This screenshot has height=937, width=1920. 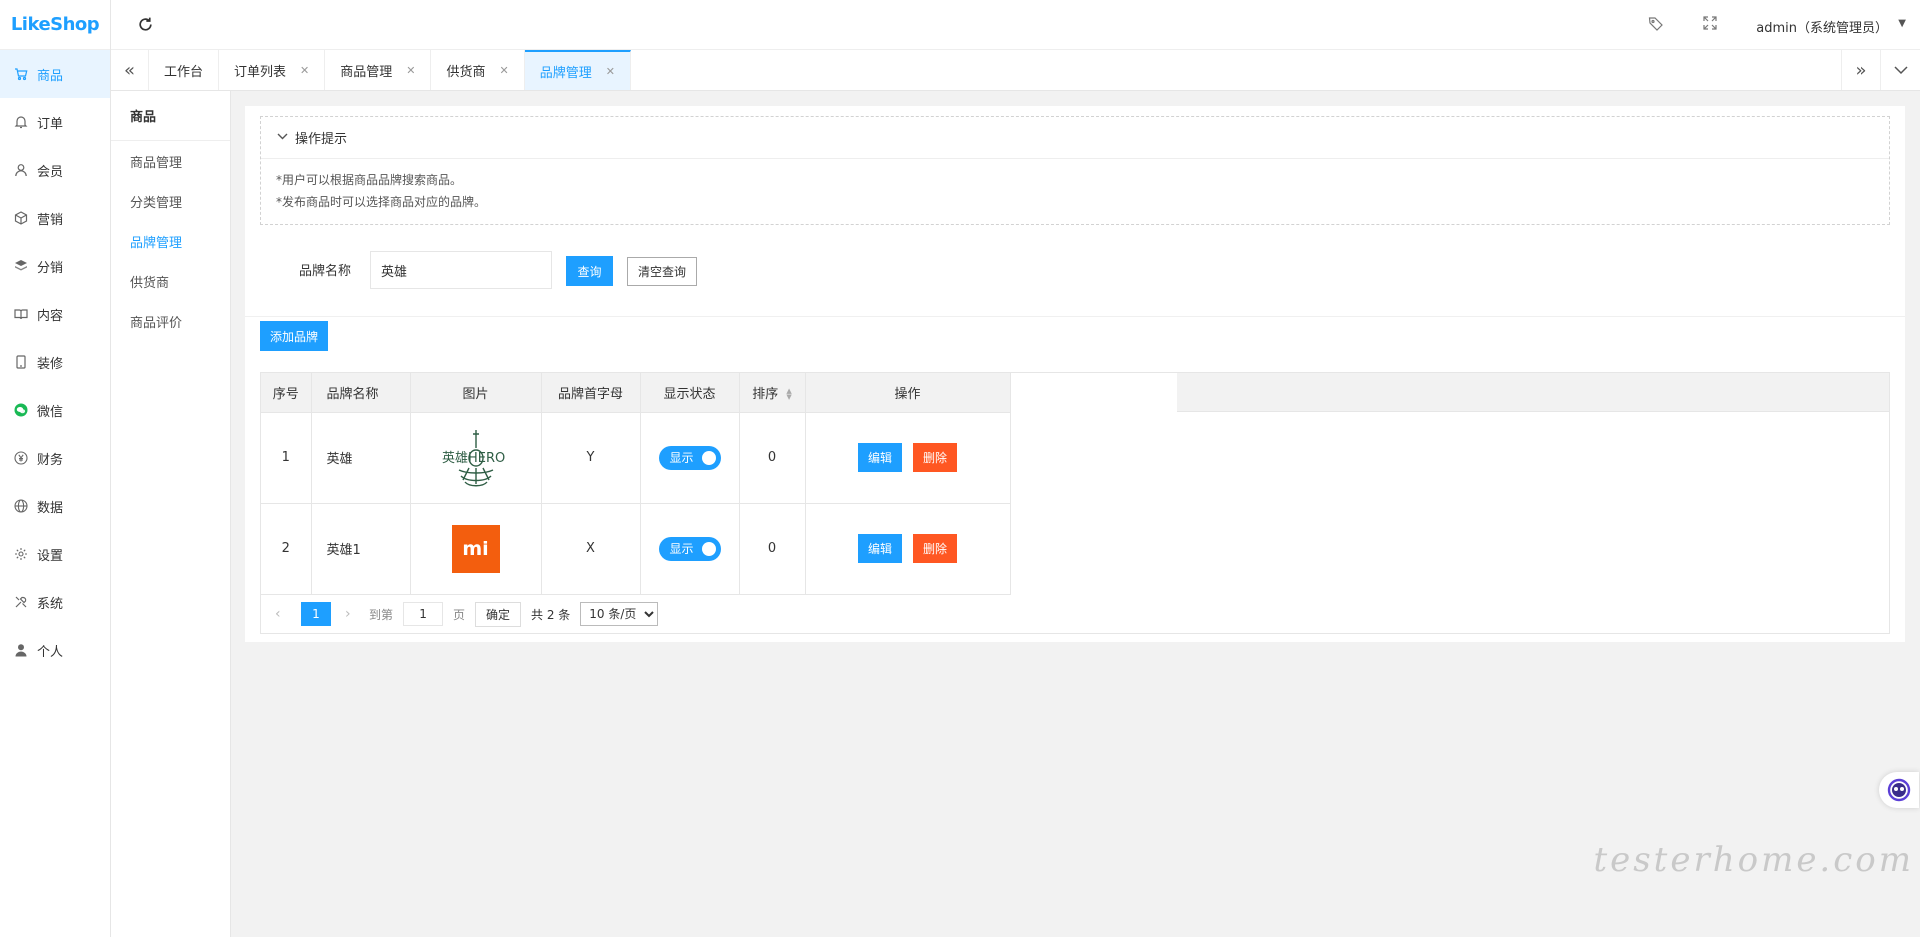 I want to click on col-image: 图片, so click(x=476, y=393).